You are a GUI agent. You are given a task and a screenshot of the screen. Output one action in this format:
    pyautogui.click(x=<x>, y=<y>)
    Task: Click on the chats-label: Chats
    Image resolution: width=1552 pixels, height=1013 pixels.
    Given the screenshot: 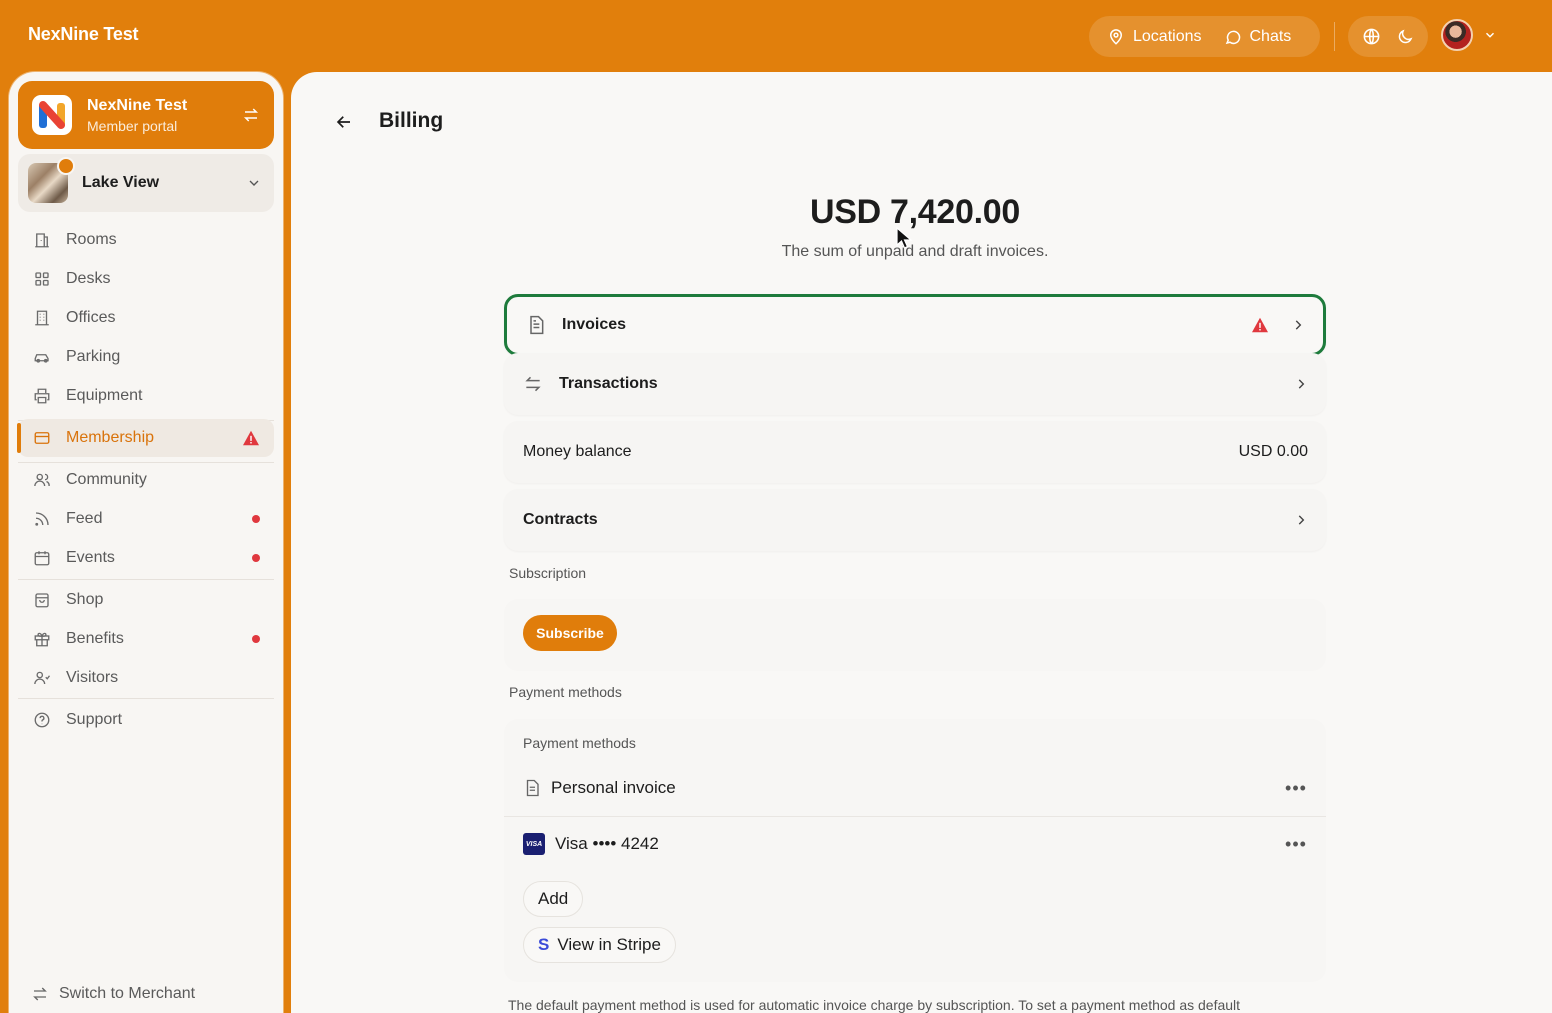 What is the action you would take?
    pyautogui.click(x=1270, y=36)
    